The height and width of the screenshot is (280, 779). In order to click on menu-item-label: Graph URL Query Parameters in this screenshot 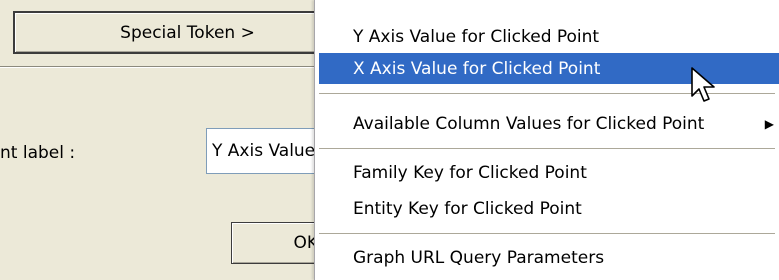, I will do `click(479, 257)`.